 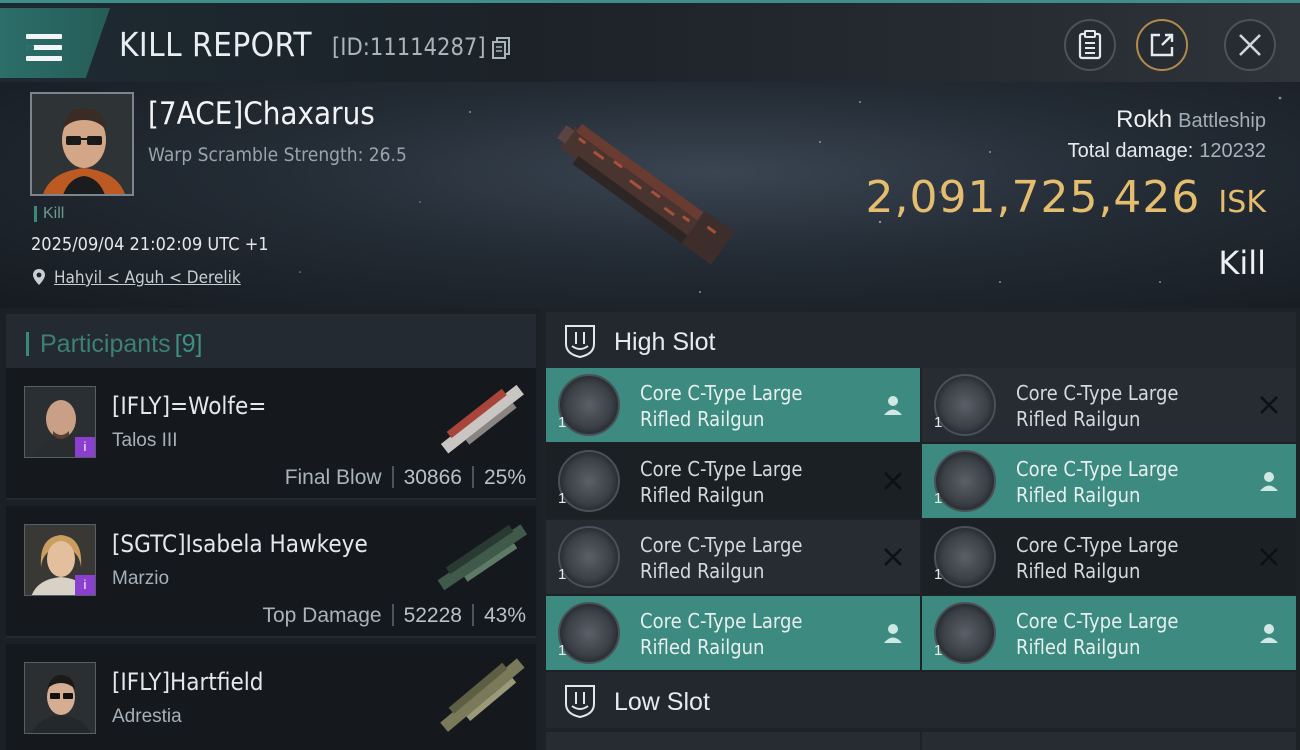 I want to click on victim-name: [7ACE]Chaxarus, so click(x=261, y=114).